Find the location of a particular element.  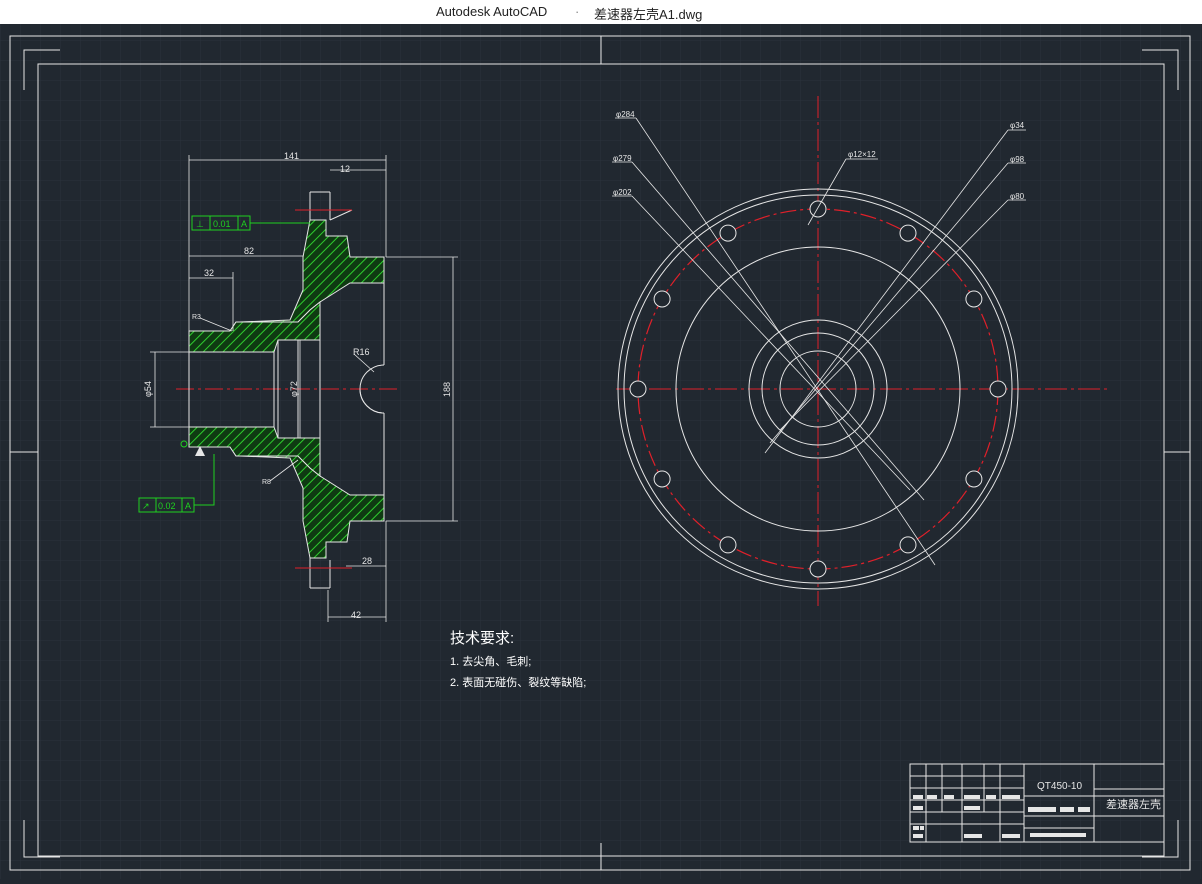

tolerance-symbol-top: ⊥ is located at coordinates (200, 224).